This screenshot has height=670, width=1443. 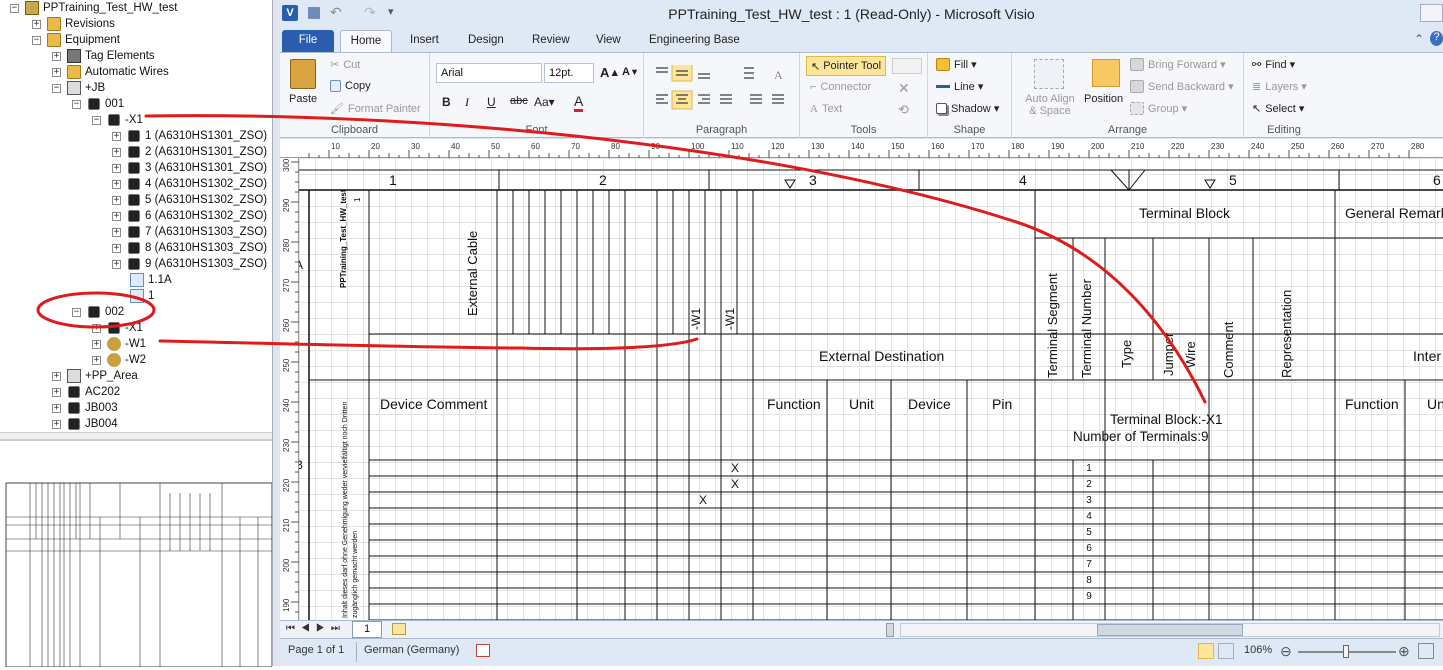 What do you see at coordinates (98, 312) in the screenshot?
I see `tree-item-002: − 002` at bounding box center [98, 312].